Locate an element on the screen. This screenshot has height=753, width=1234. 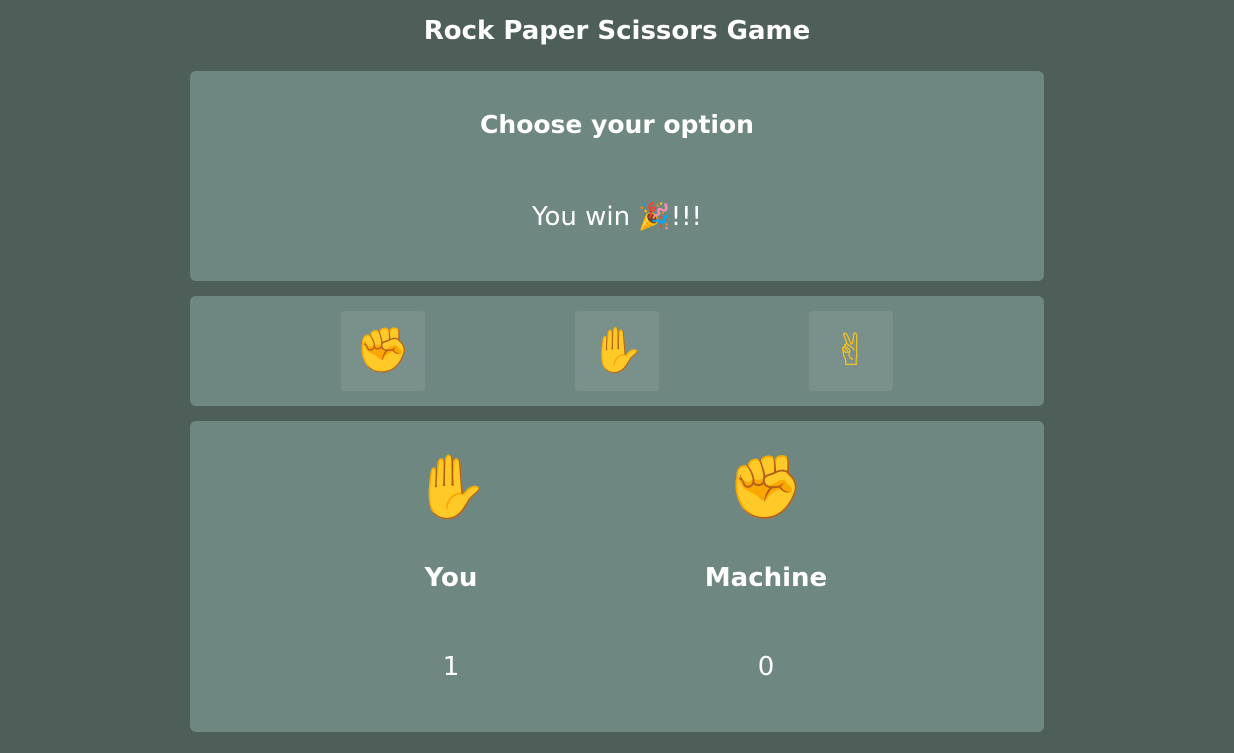
result-message: You win 🎉!!! is located at coordinates (617, 217).